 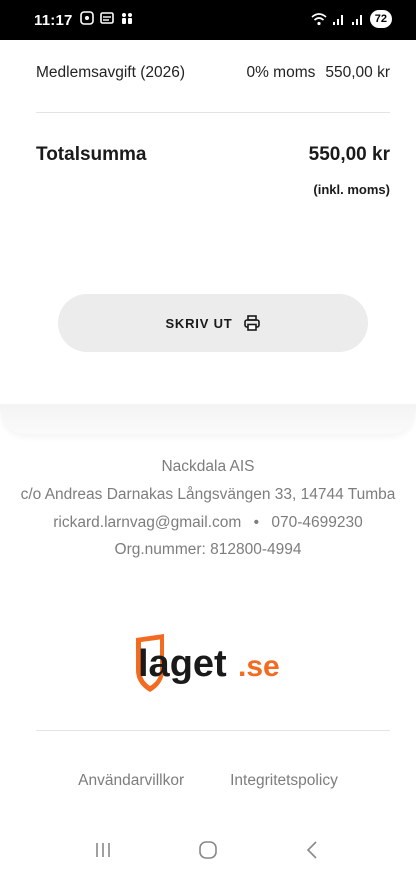 I want to click on line-item-vat: 0% moms, so click(x=281, y=72).